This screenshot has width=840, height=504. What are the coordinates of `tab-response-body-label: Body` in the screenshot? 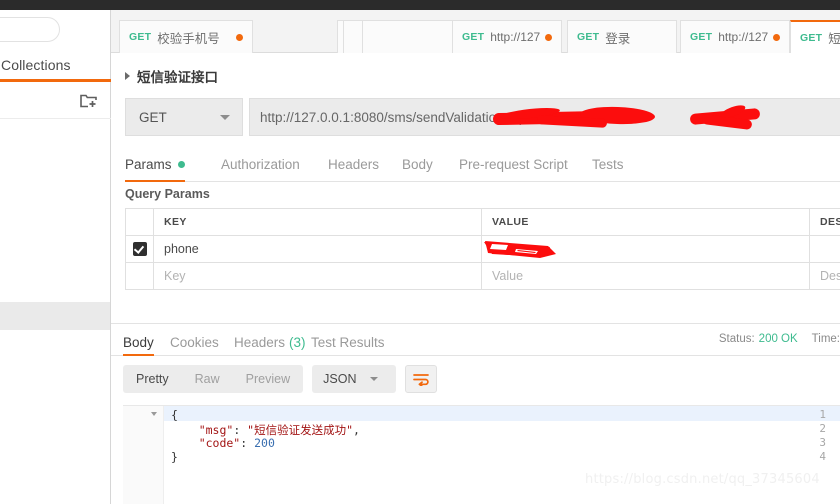 It's located at (138, 342).